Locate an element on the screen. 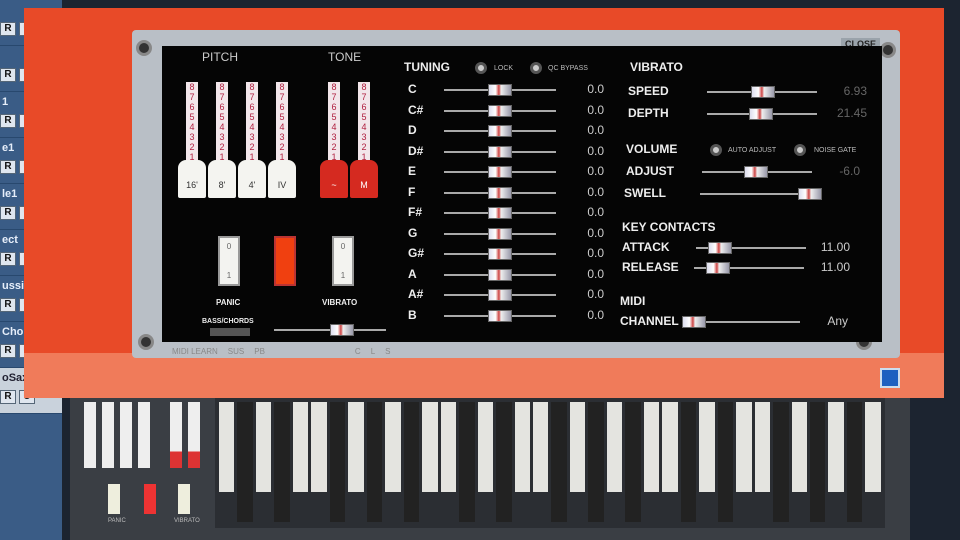 The image size is (960, 540). attack-slider is located at coordinates (751, 248).